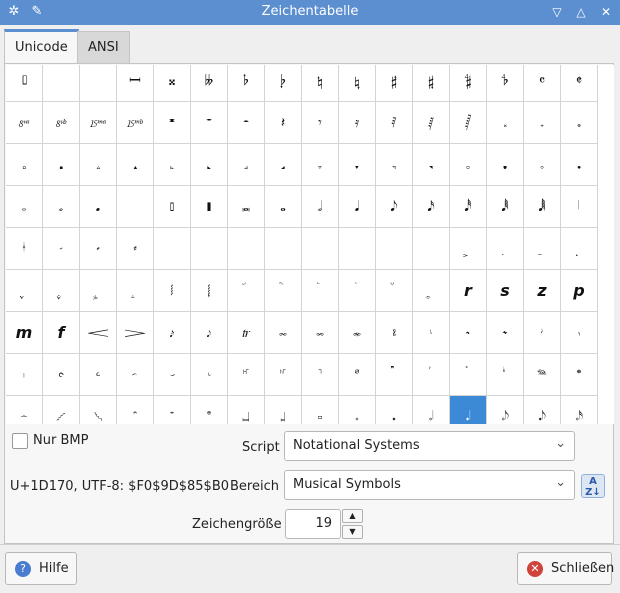 Image resolution: width=620 pixels, height=593 pixels. What do you see at coordinates (579, 375) in the screenshot?
I see `character-cell: 𝆯` at bounding box center [579, 375].